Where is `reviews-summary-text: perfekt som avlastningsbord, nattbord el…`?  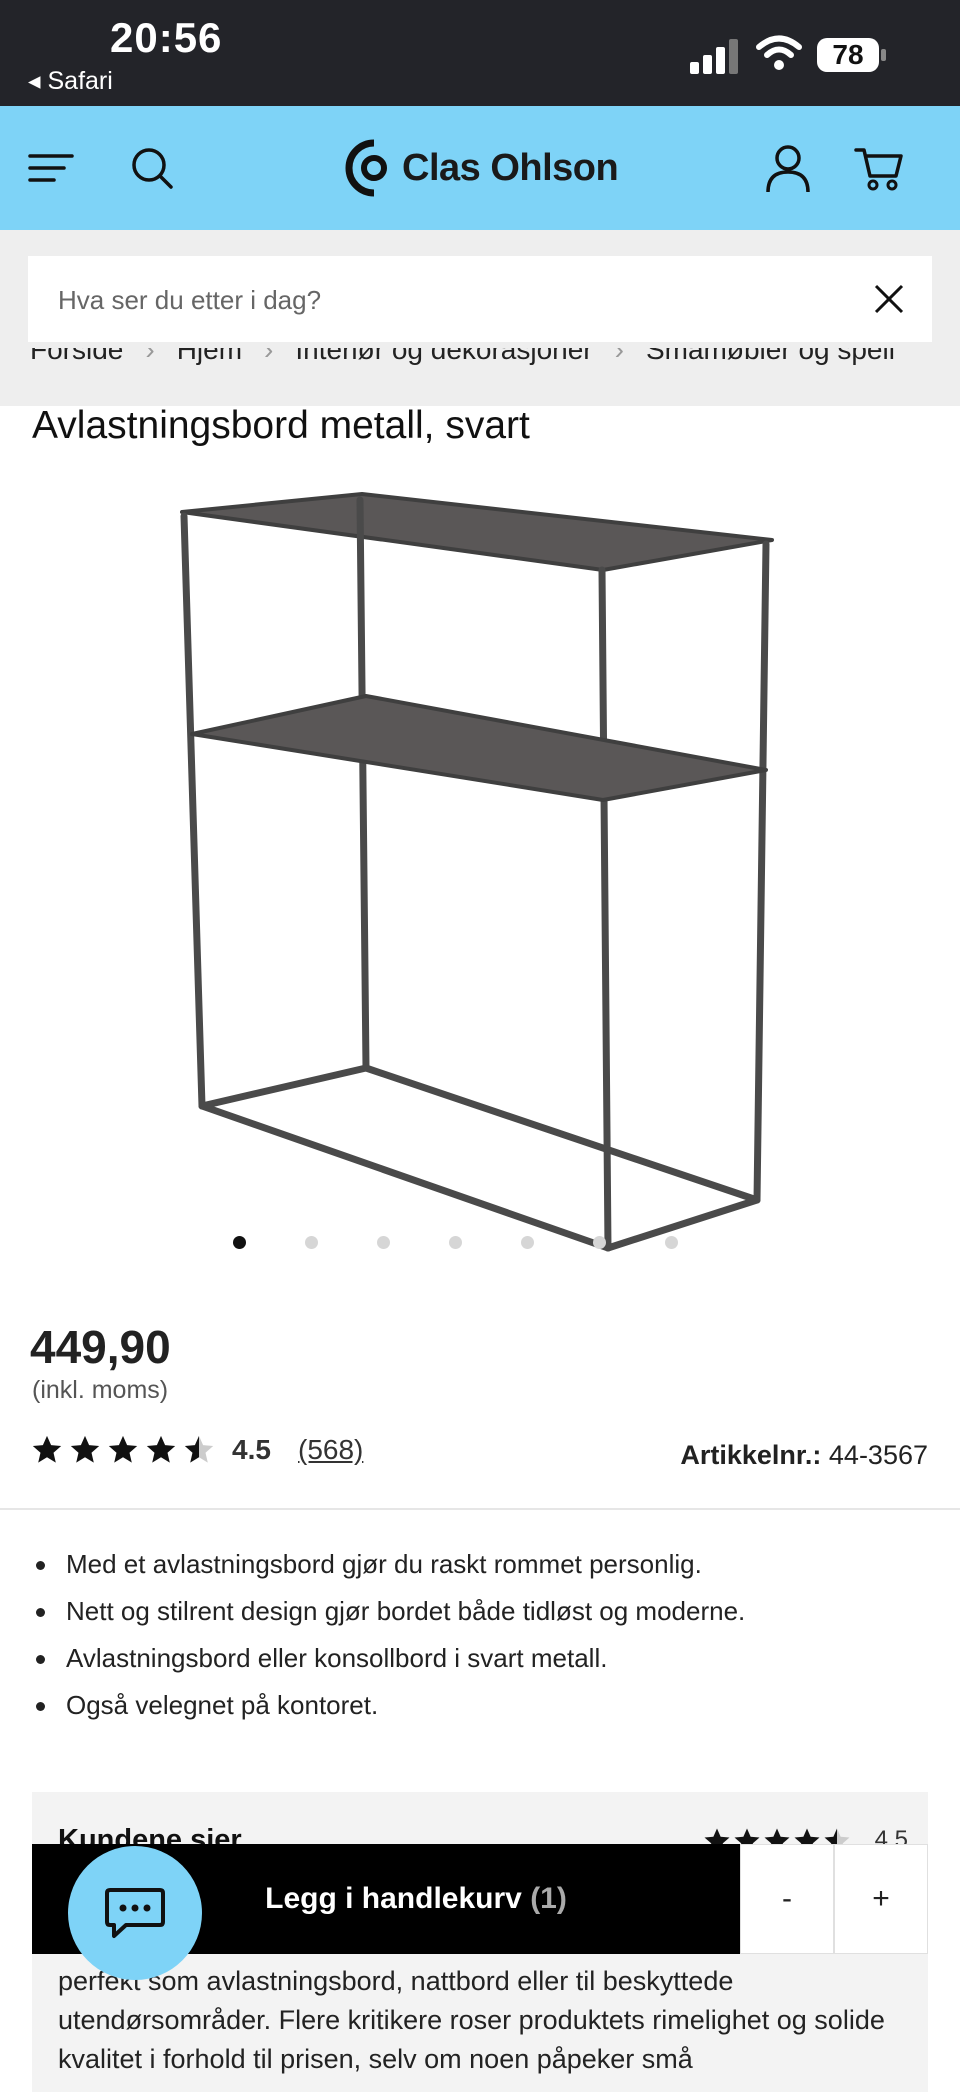 reviews-summary-text: perfekt som avlastningsbord, nattbord el… is located at coordinates (471, 2020).